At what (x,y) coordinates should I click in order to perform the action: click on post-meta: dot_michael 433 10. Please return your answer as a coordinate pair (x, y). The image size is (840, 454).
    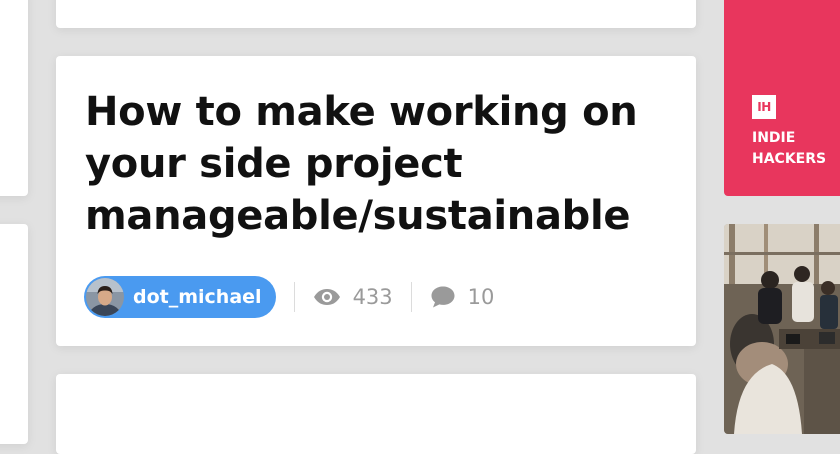
    Looking at the image, I should click on (289, 297).